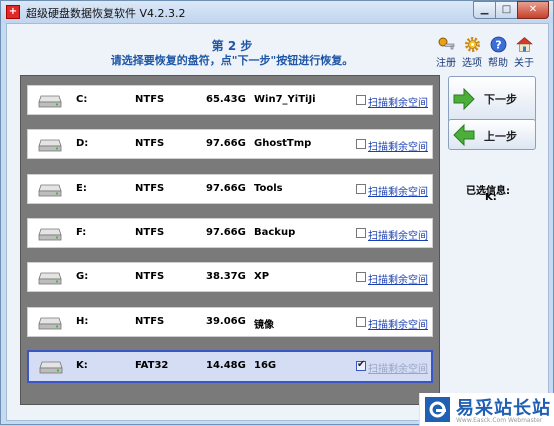 This screenshot has width=554, height=426. Describe the element at coordinates (464, 135) in the screenshot. I see `arrow-left-icon` at that location.